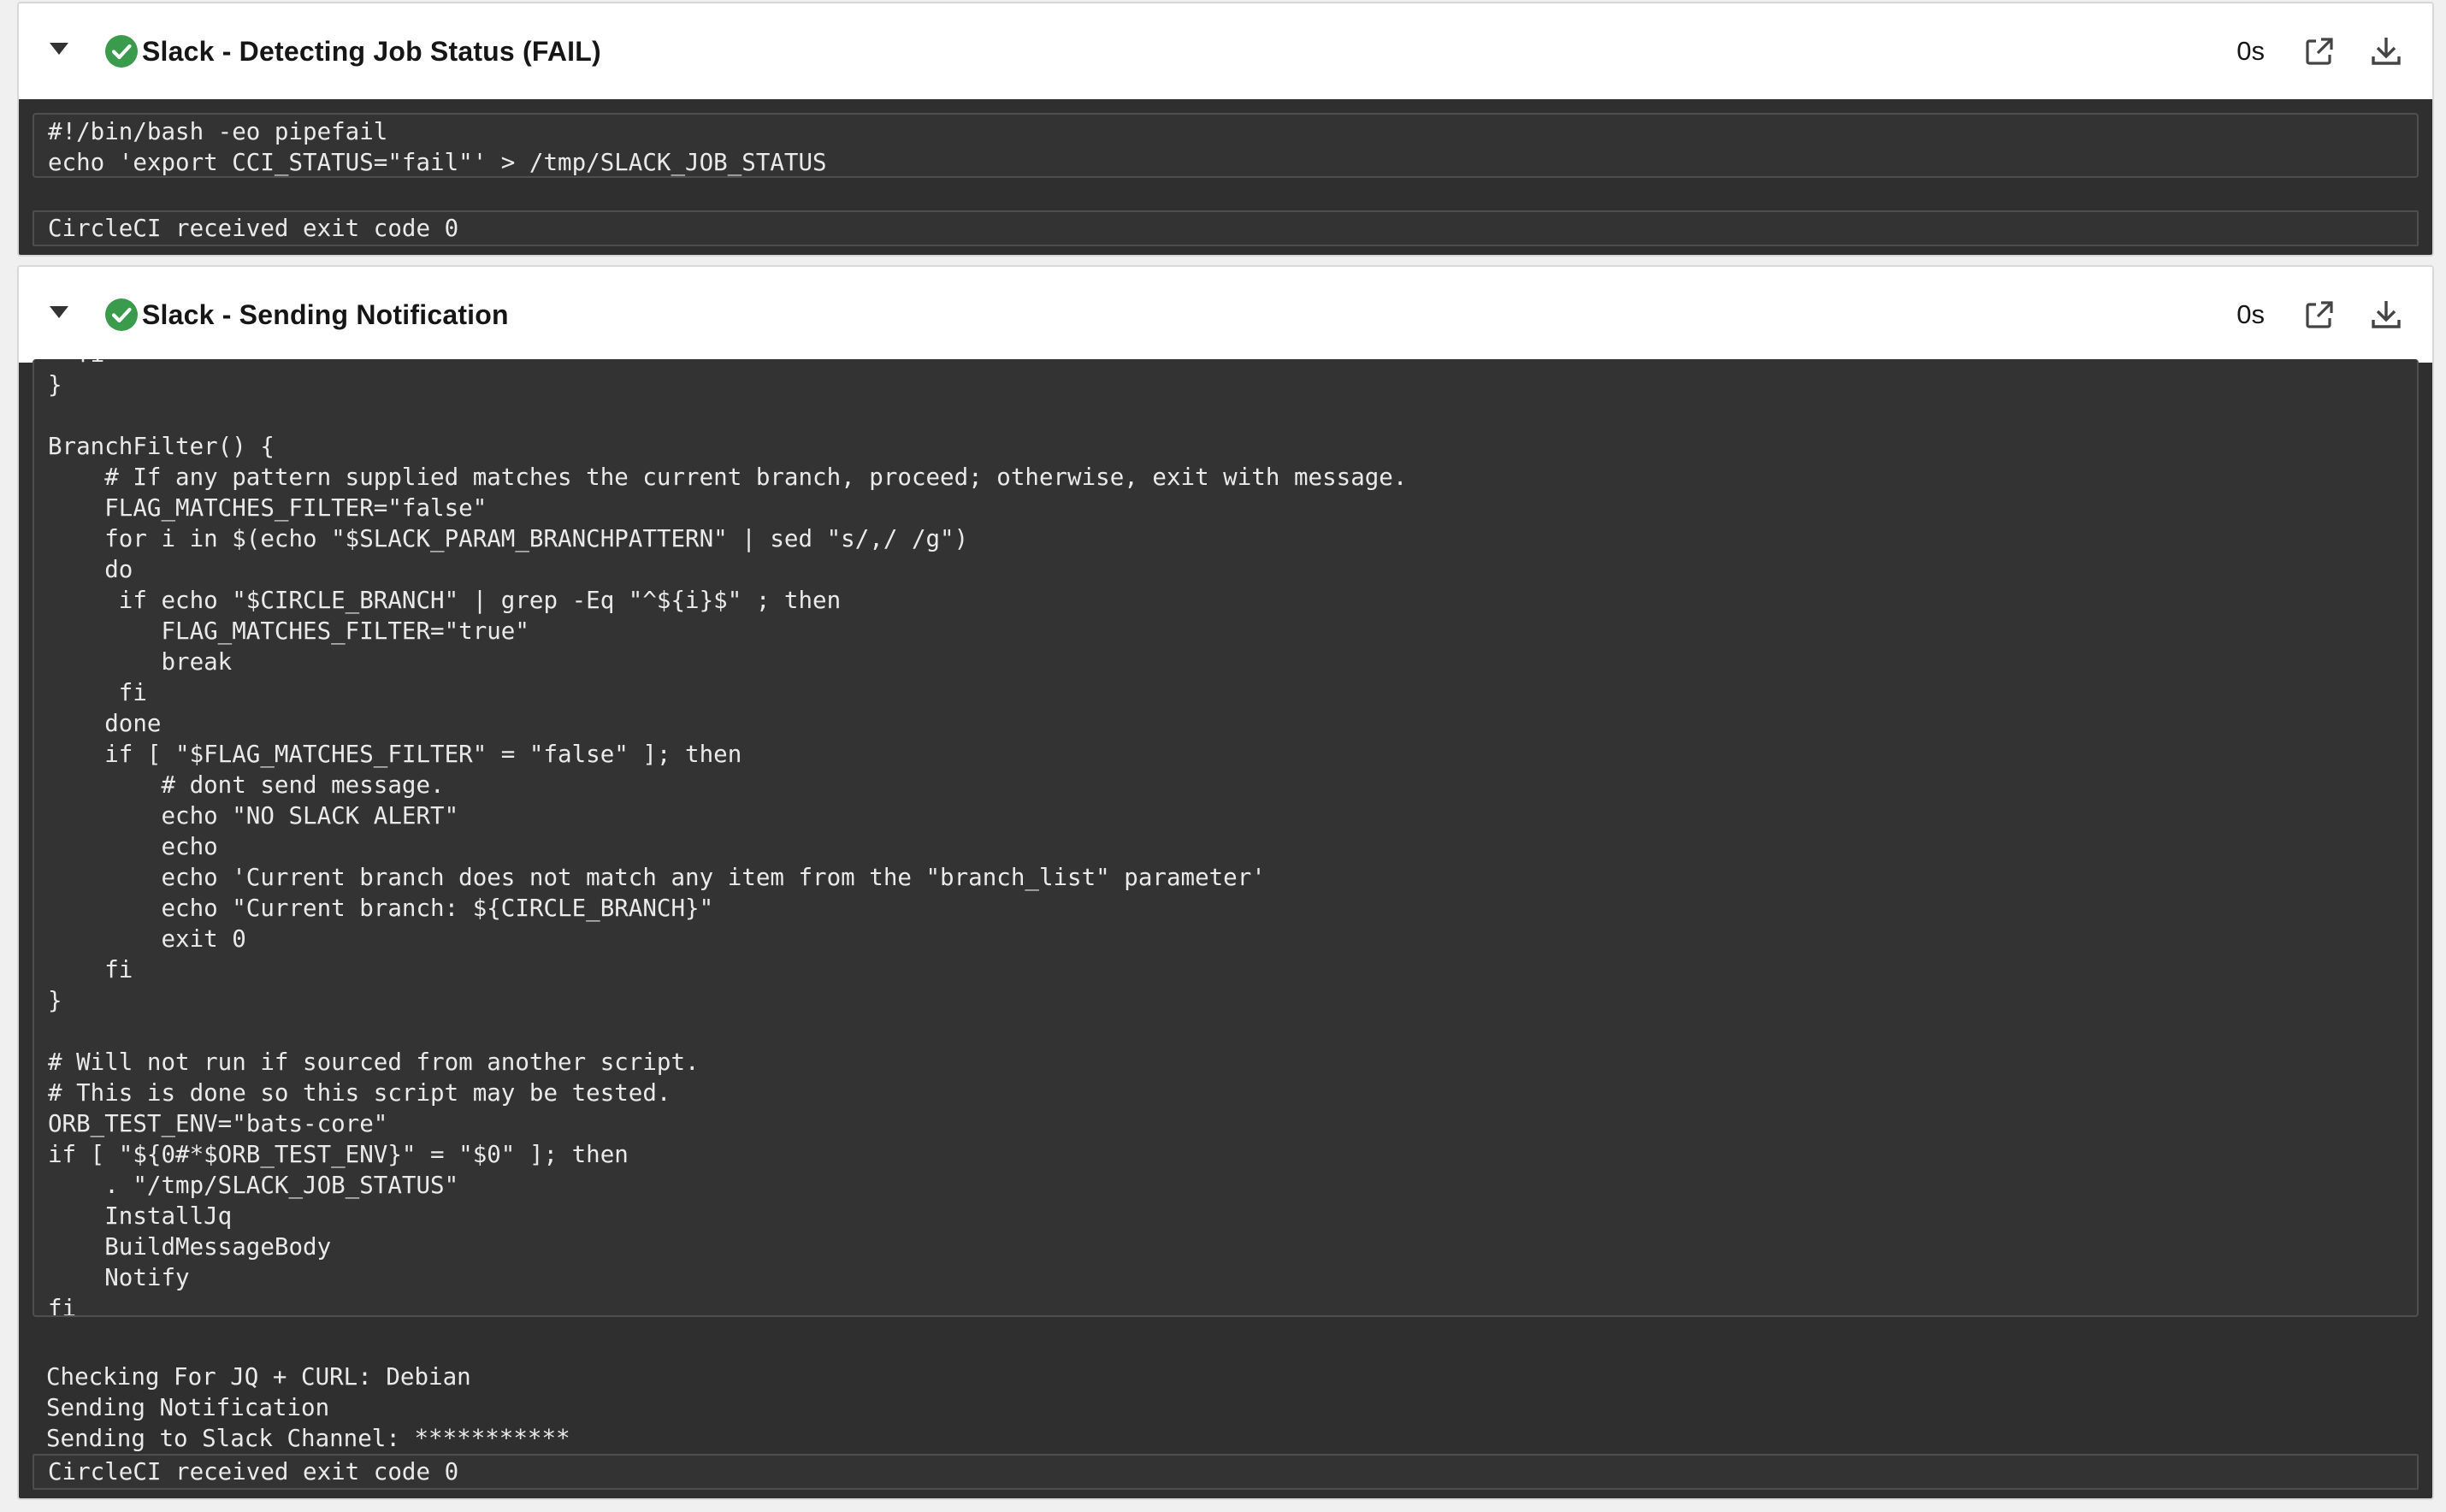 This screenshot has width=2446, height=1512. What do you see at coordinates (76, 364) in the screenshot?
I see `script-partial-line: fi` at bounding box center [76, 364].